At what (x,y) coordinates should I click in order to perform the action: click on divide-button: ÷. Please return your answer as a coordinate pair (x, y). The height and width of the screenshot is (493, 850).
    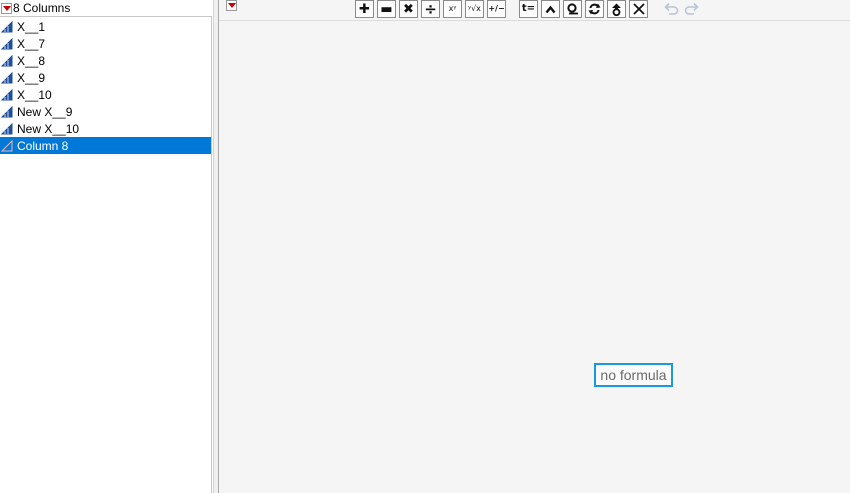
    Looking at the image, I should click on (430, 9).